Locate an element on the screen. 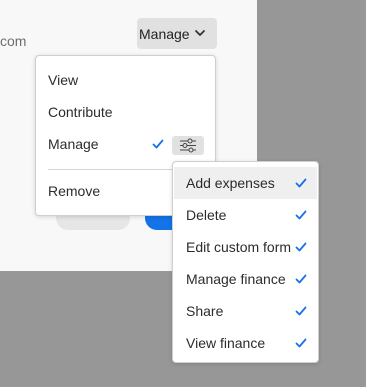  permission-item-edit-custom-form: Edit custom form is located at coordinates (245, 247).